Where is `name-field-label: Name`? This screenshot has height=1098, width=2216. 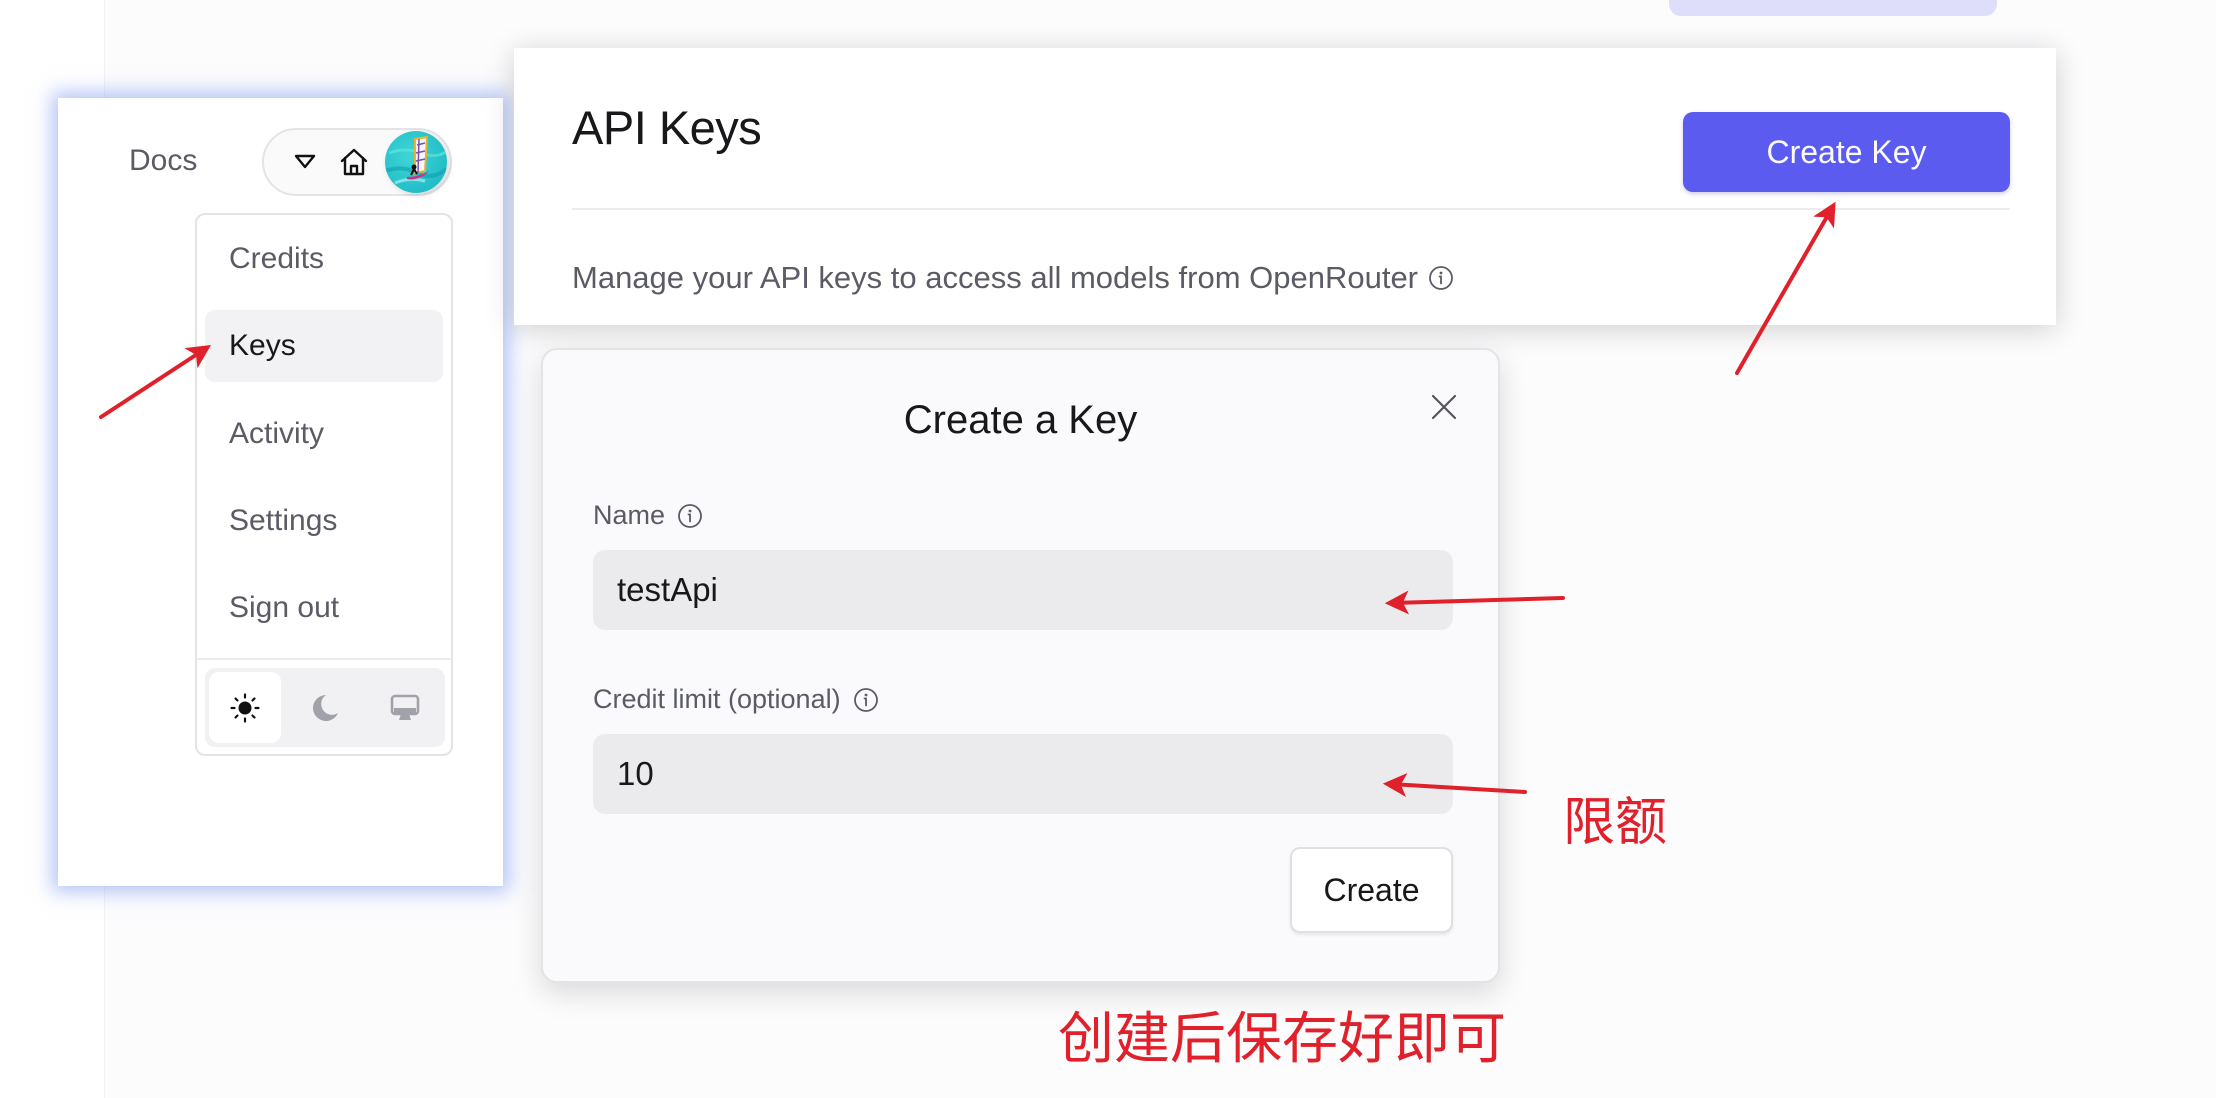
name-field-label: Name is located at coordinates (648, 515).